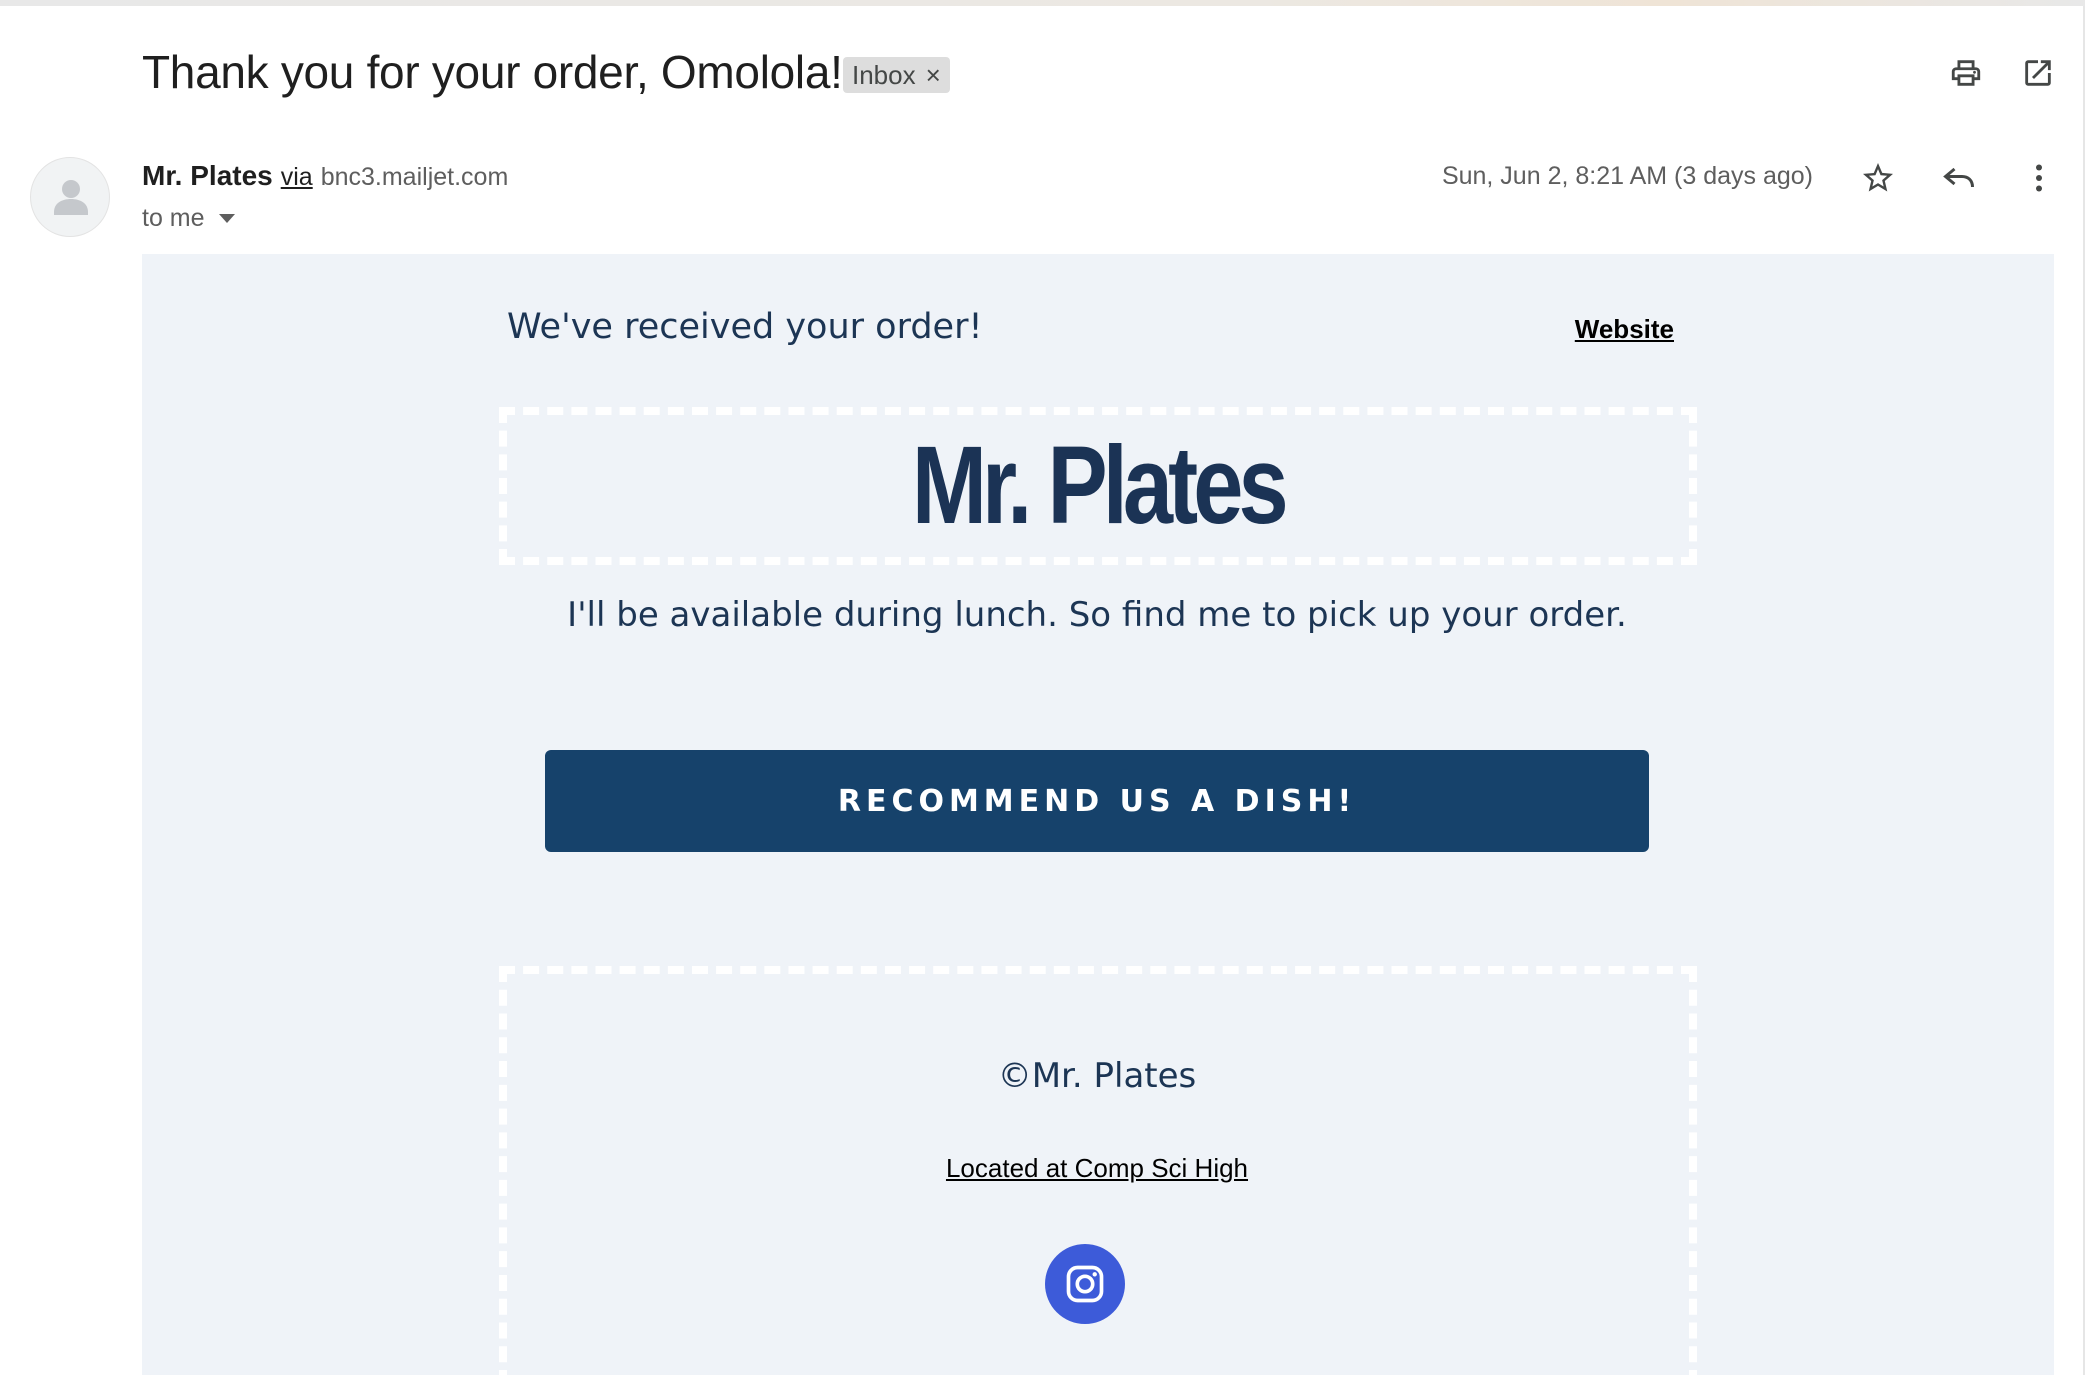  Describe the element at coordinates (745, 327) in the screenshot. I see `received-heading: We've received your order!` at that location.